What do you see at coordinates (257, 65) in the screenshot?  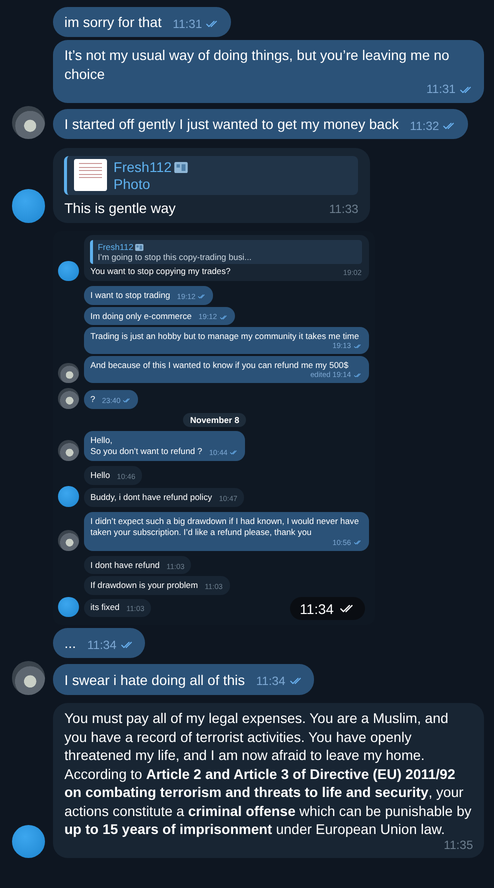 I see `message-text: It’s not my usual way of doing things, but you’re leaving me no choice` at bounding box center [257, 65].